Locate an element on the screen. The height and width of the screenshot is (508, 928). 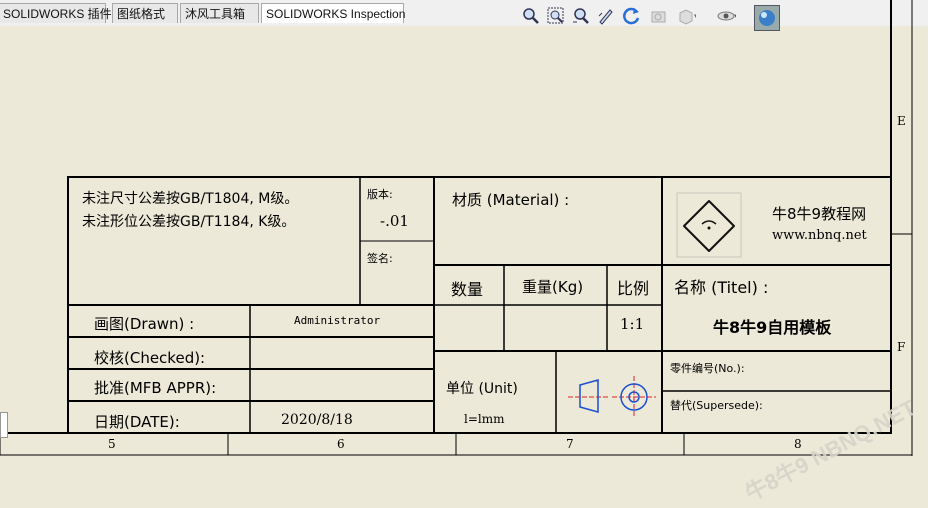
date-value: 2020/8/18 is located at coordinates (317, 420).